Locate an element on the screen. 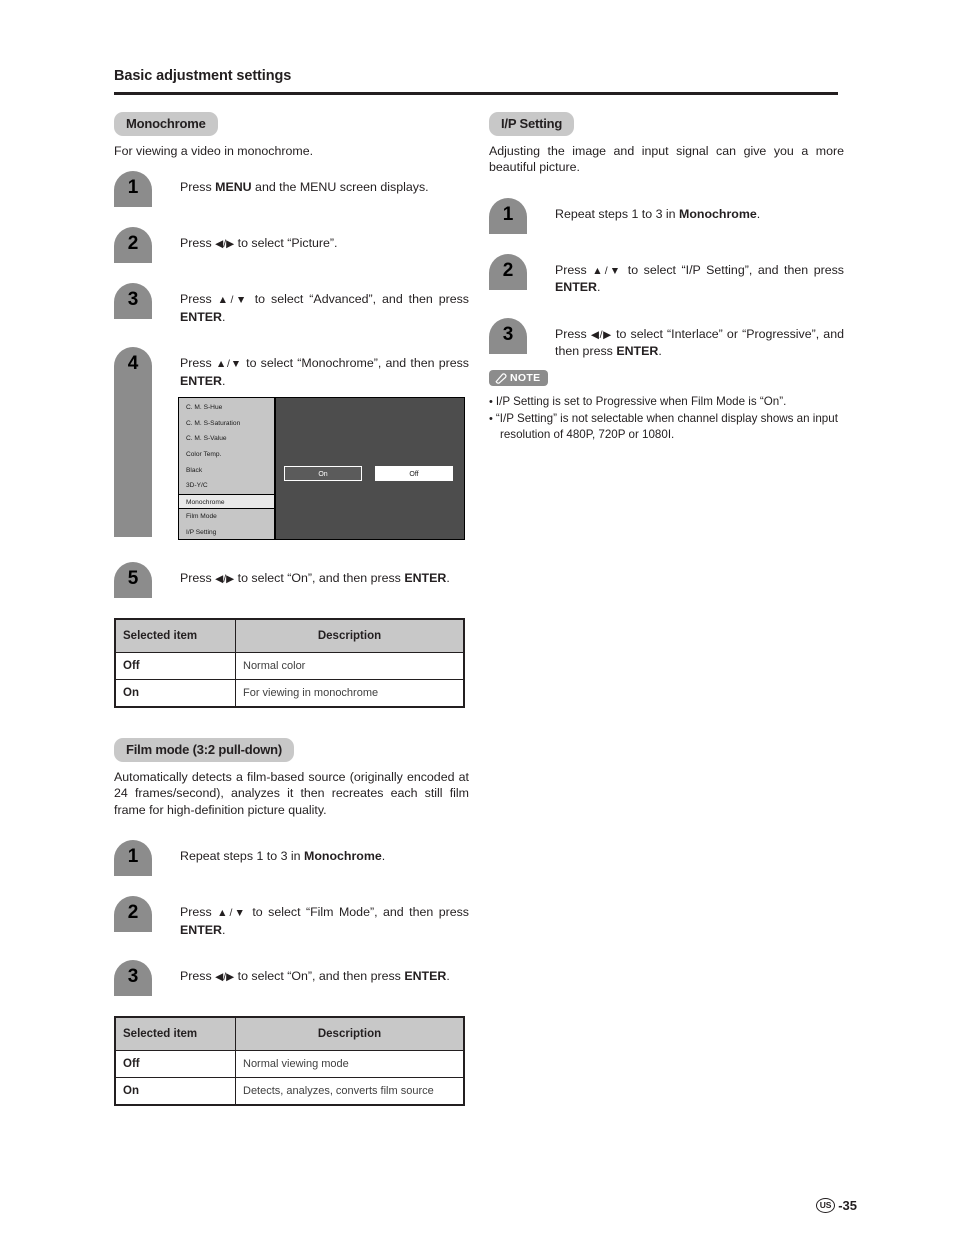  step-text: Press MENU and the MENU screen displays. is located at coordinates (304, 187).